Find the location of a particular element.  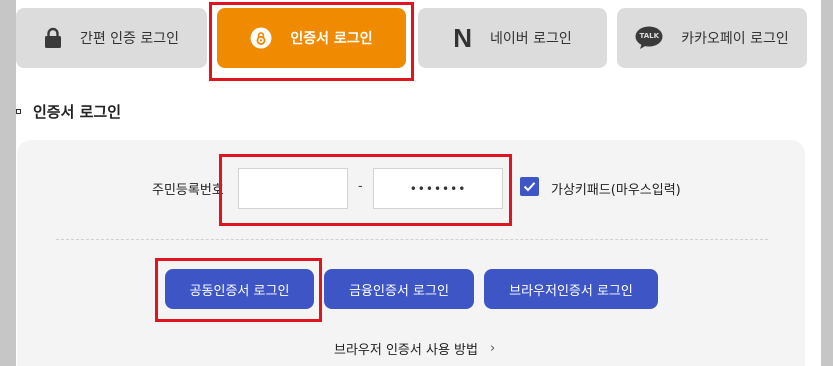

section-title-text: 인증서 로그인 is located at coordinates (77, 112).